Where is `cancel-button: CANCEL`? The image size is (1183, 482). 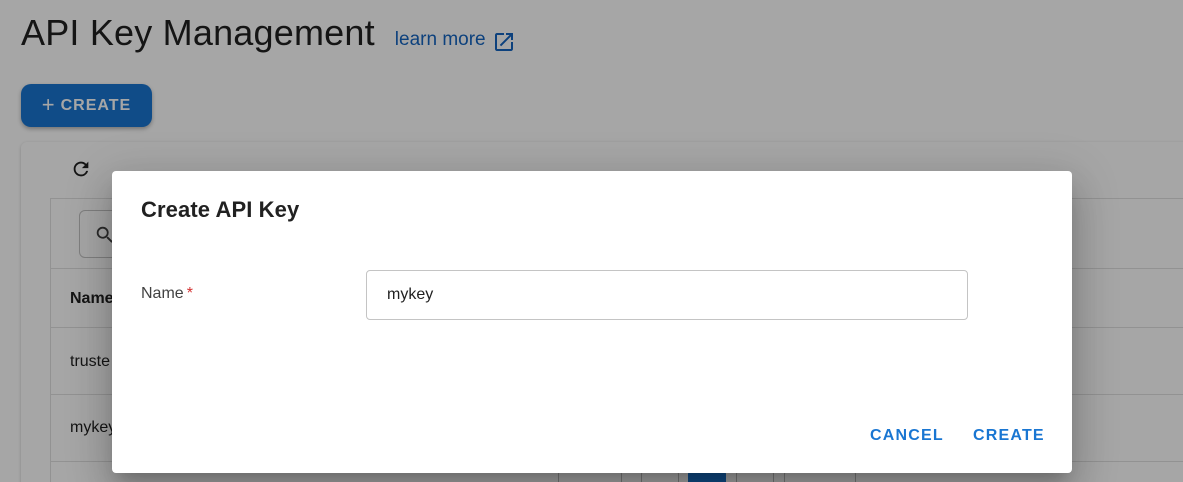
cancel-button: CANCEL is located at coordinates (907, 436).